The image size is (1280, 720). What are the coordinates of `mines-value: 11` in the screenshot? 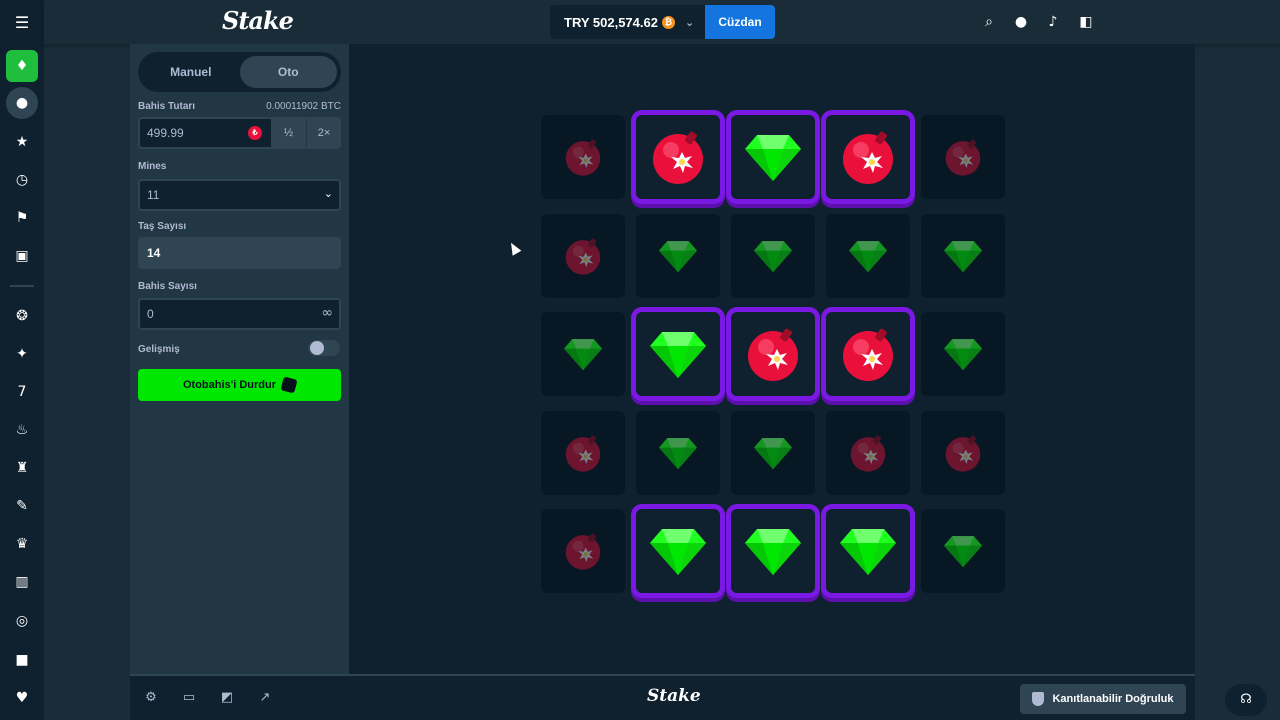 It's located at (153, 195).